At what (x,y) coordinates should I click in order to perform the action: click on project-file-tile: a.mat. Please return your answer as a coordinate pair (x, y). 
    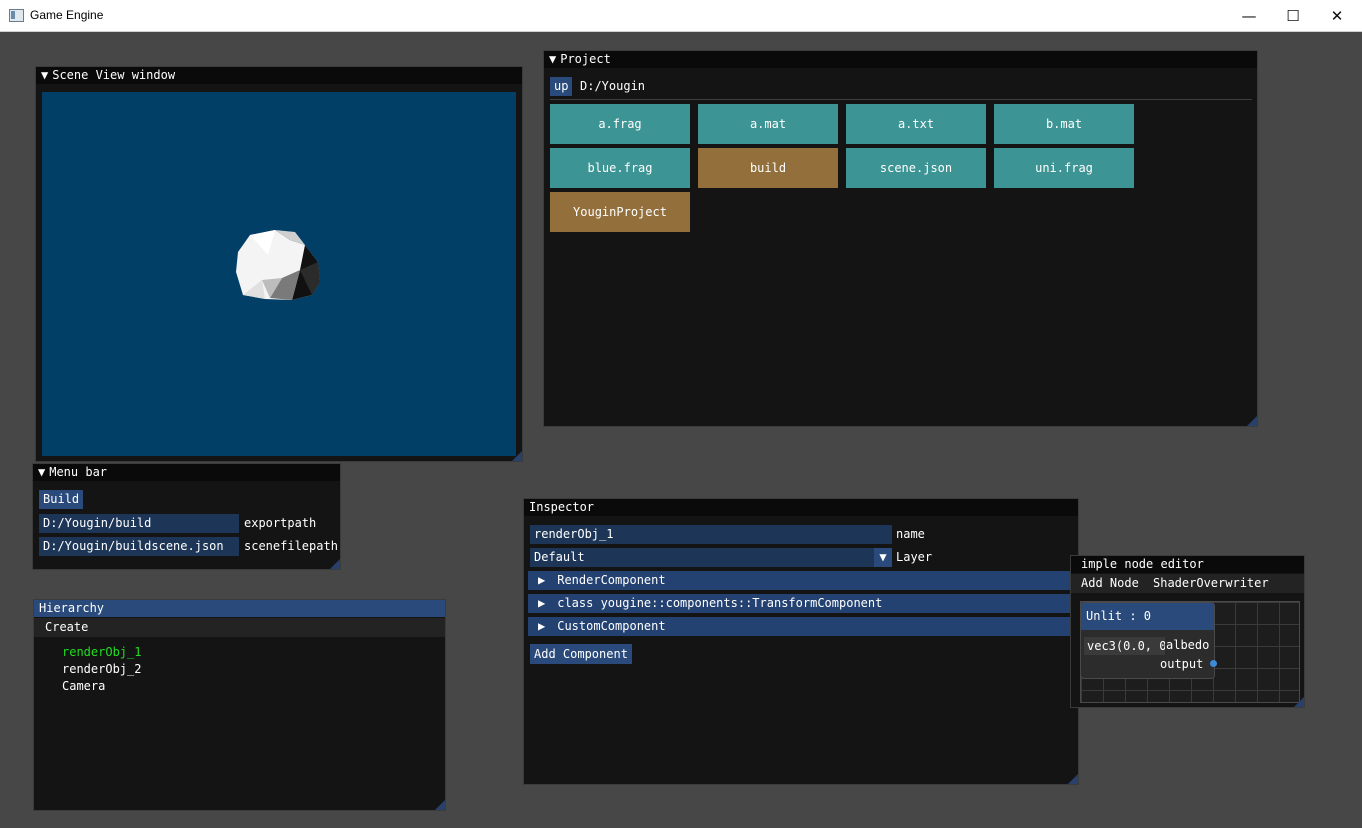
    Looking at the image, I should click on (768, 124).